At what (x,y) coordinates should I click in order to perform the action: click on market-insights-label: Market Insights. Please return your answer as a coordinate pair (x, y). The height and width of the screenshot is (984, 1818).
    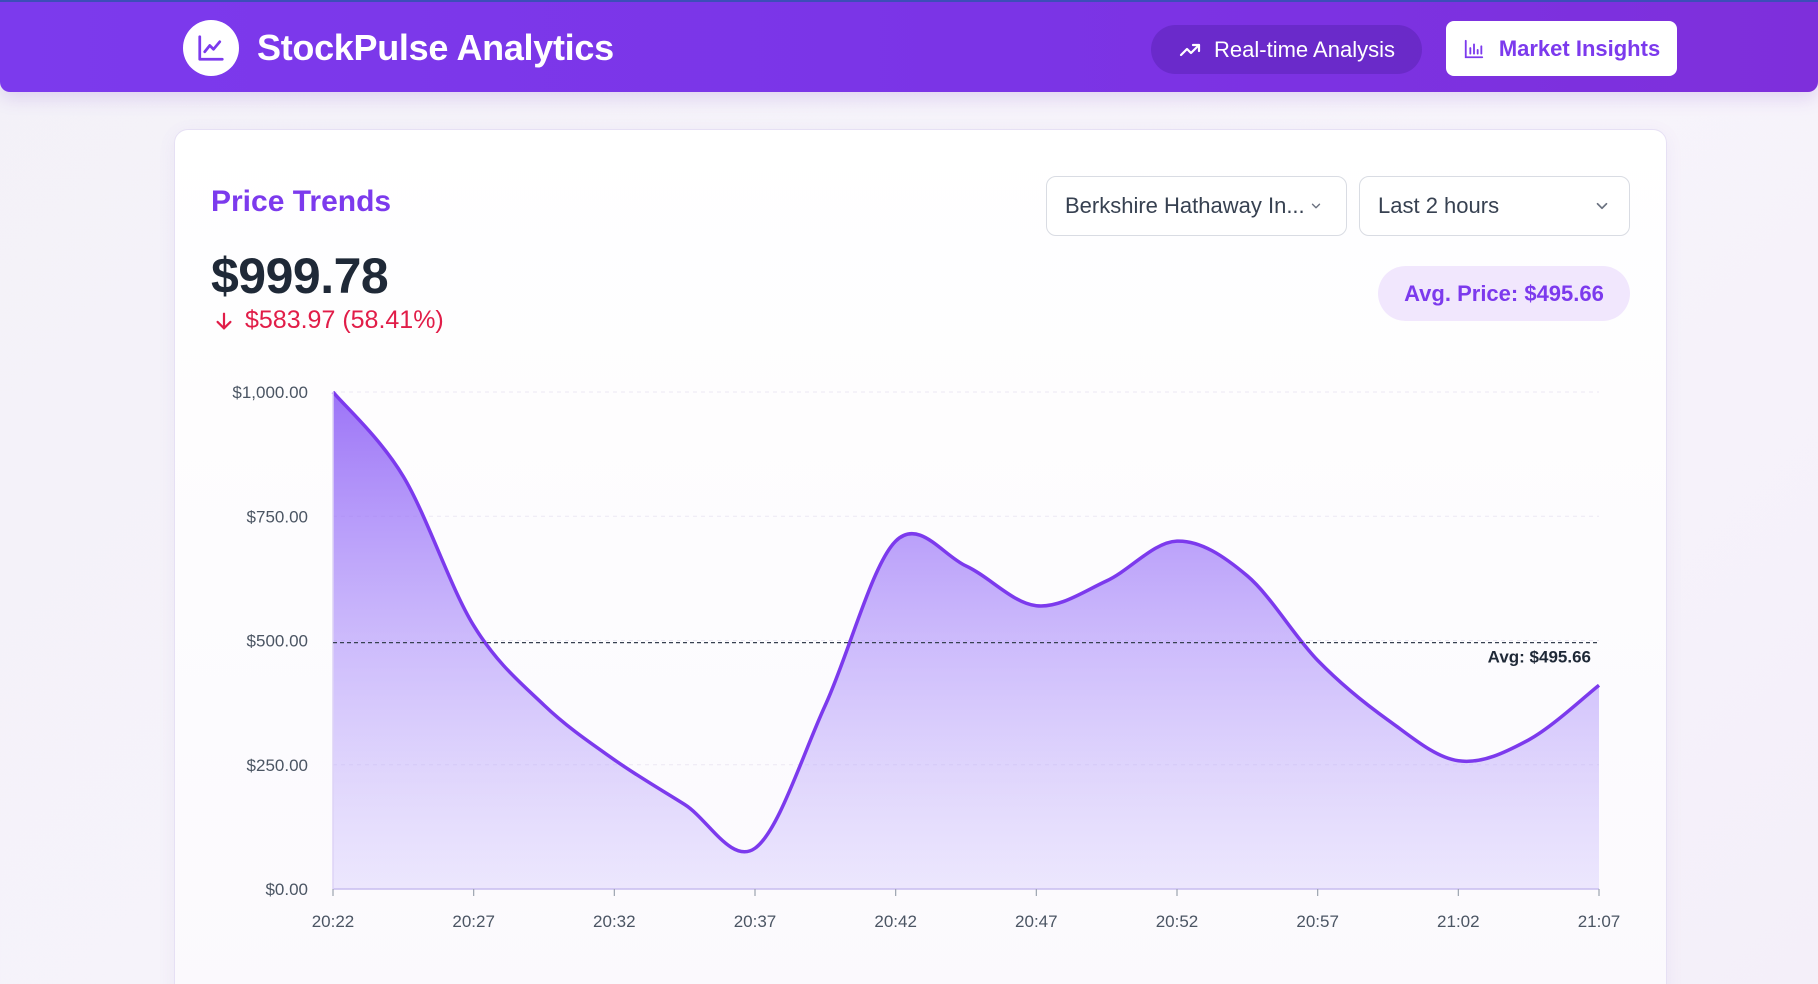
    Looking at the image, I should click on (1579, 48).